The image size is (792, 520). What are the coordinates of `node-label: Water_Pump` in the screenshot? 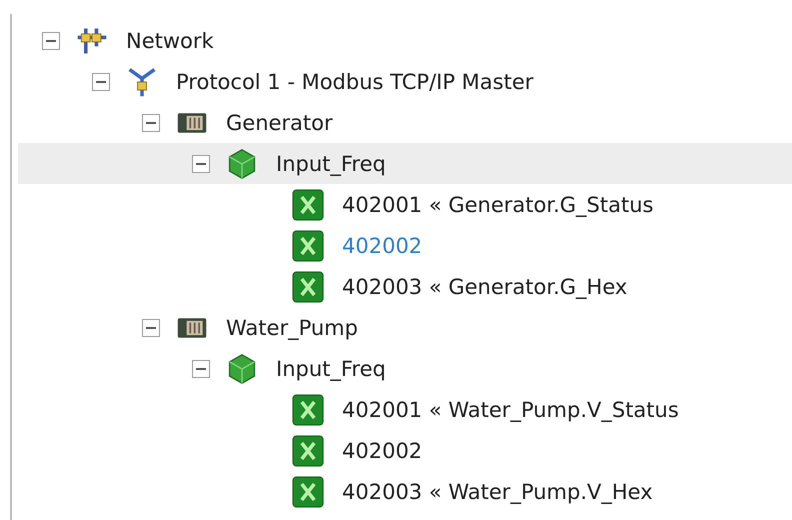 It's located at (292, 328).